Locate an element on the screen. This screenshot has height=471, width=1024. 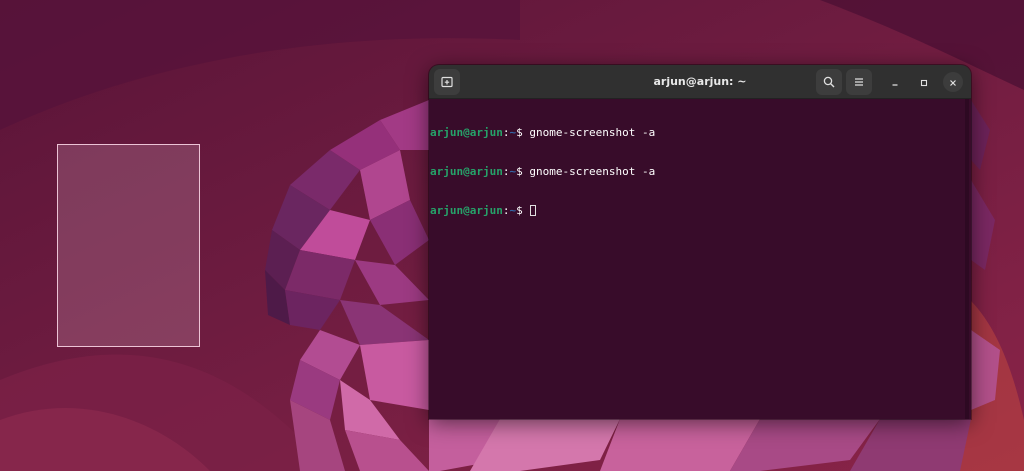
close-icon is located at coordinates (953, 82).